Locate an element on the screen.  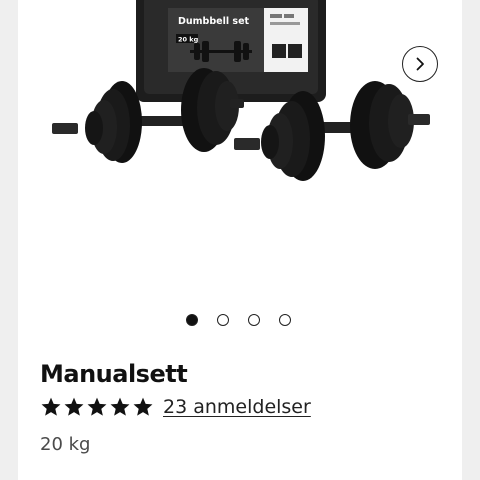
product-variant-weight: 20 kg is located at coordinates (65, 444).